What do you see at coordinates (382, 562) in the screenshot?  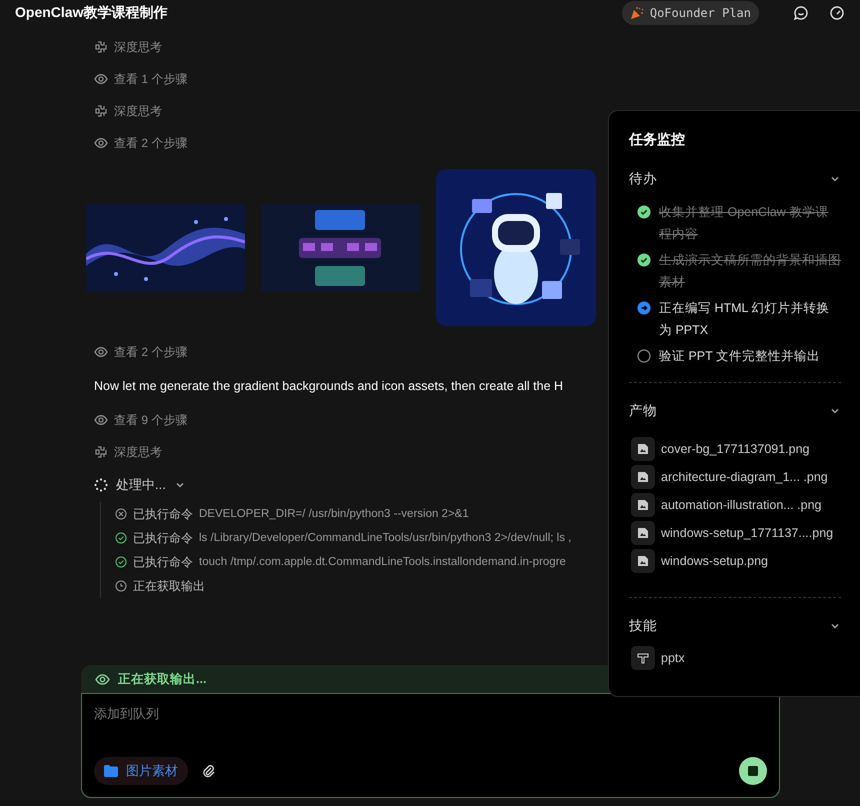 I see `command-text: touch /tmp/.com.apple.dt.CommandLineTools.installondemand.in-progre` at bounding box center [382, 562].